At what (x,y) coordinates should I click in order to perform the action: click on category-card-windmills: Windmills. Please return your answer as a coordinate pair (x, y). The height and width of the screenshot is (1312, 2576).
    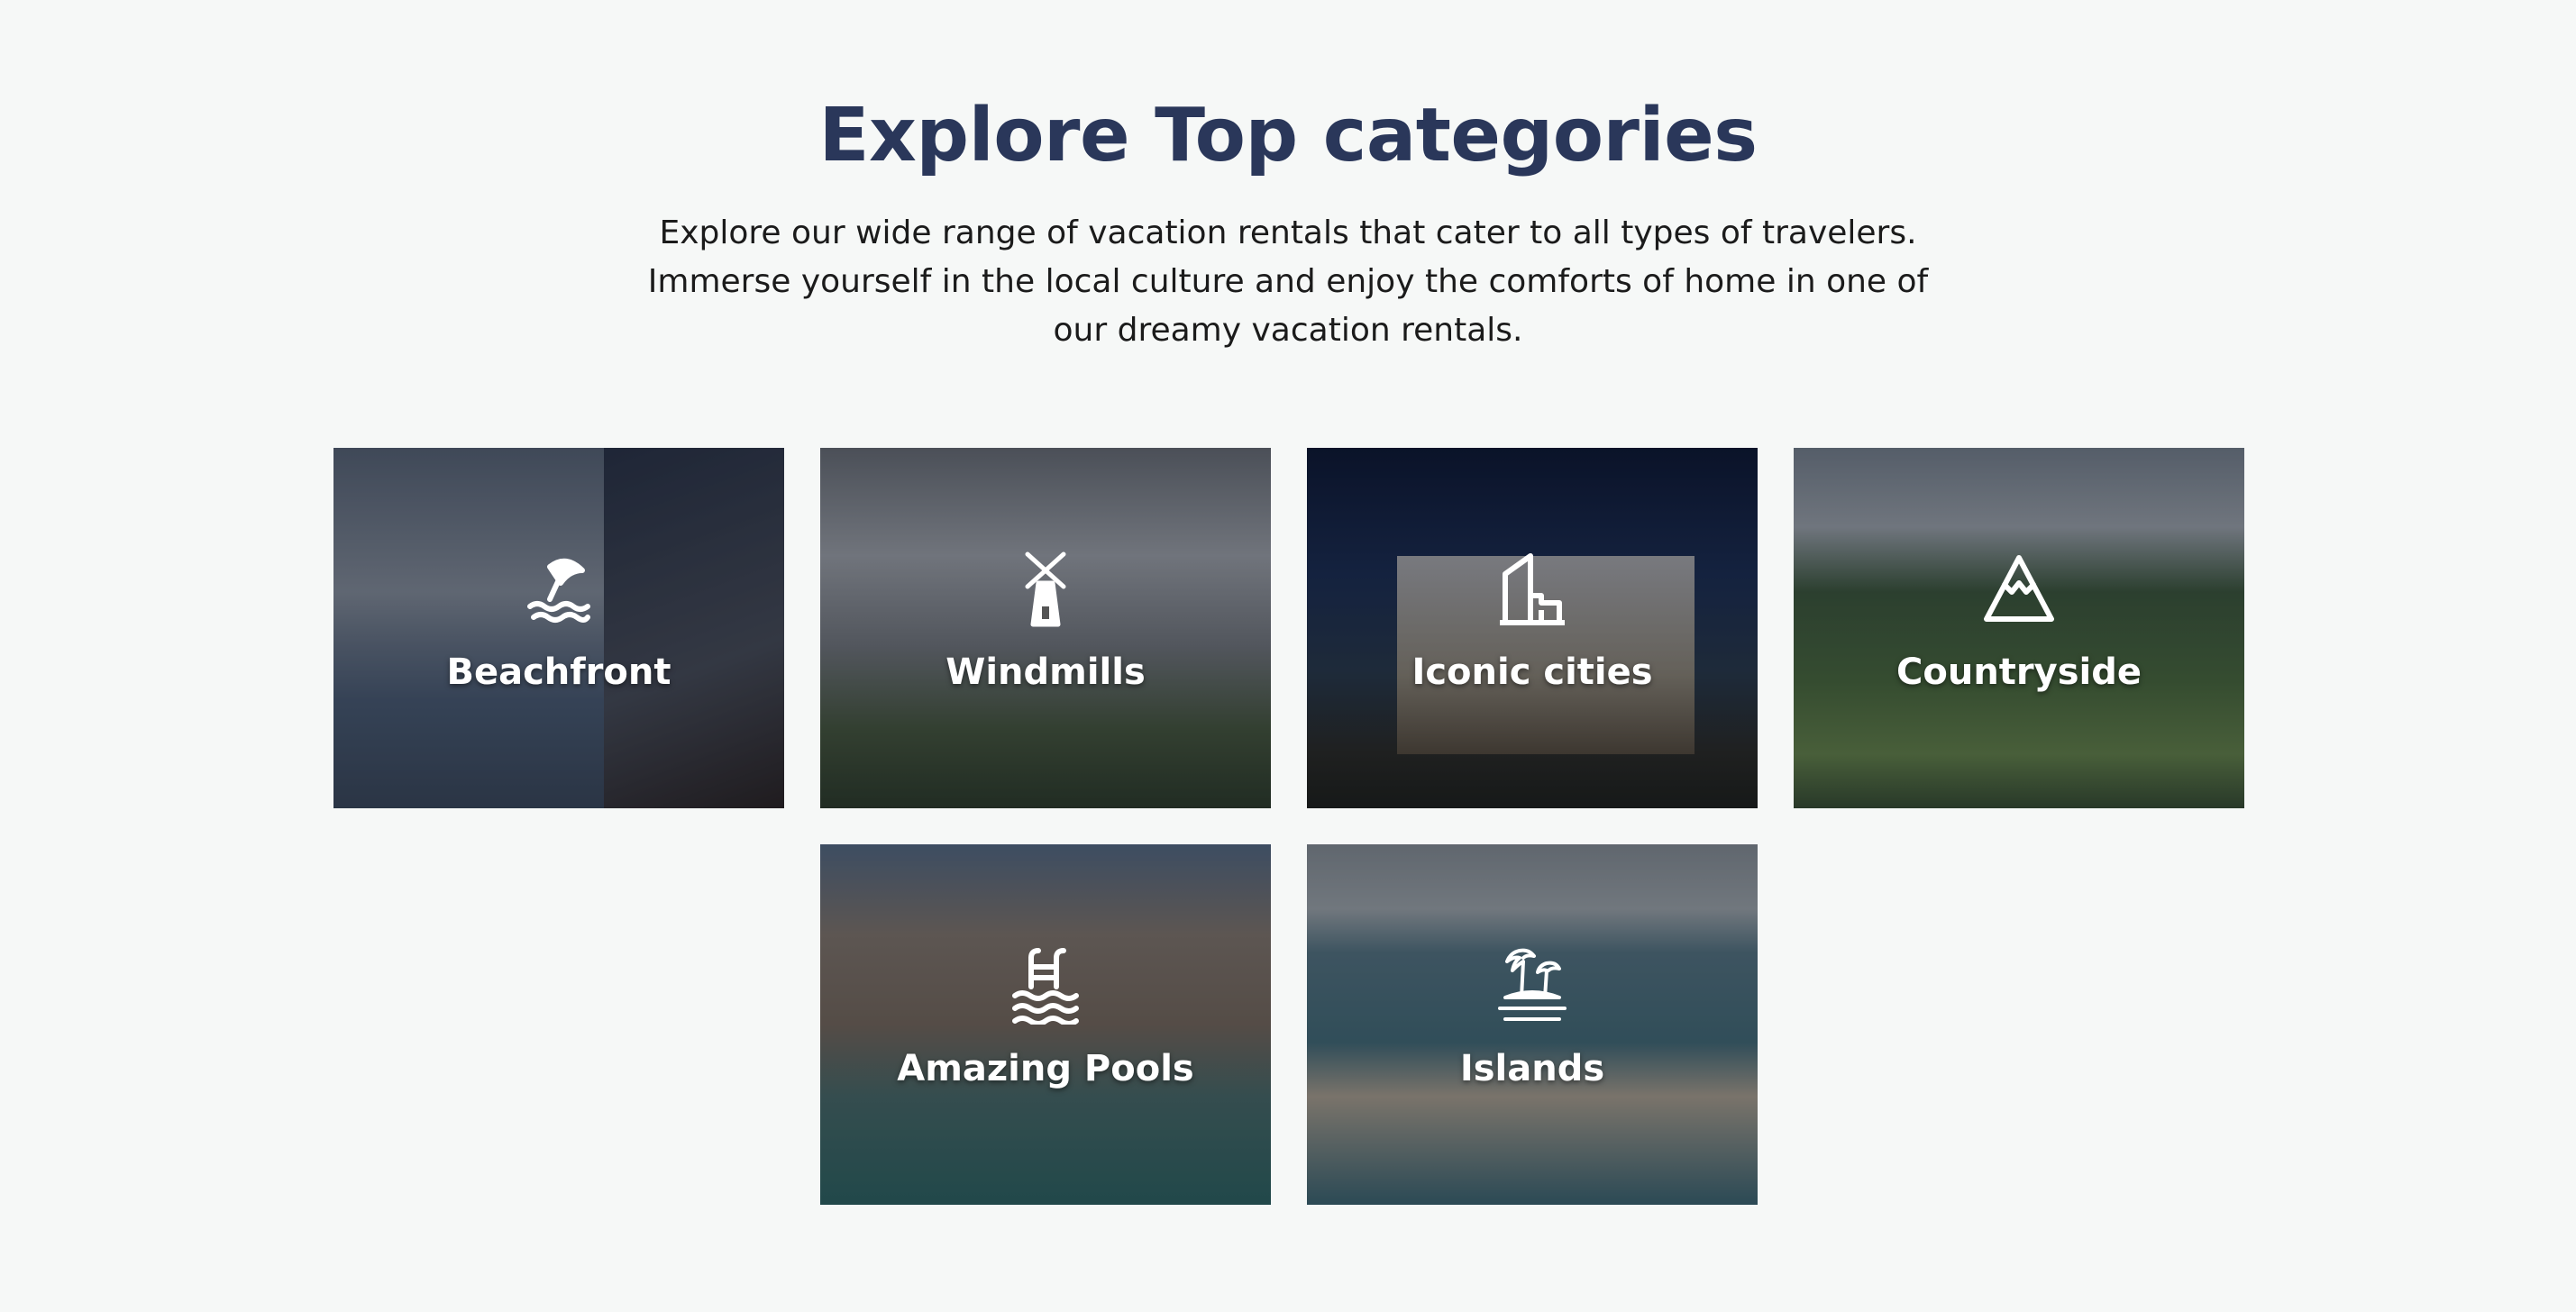
    Looking at the image, I should click on (1045, 628).